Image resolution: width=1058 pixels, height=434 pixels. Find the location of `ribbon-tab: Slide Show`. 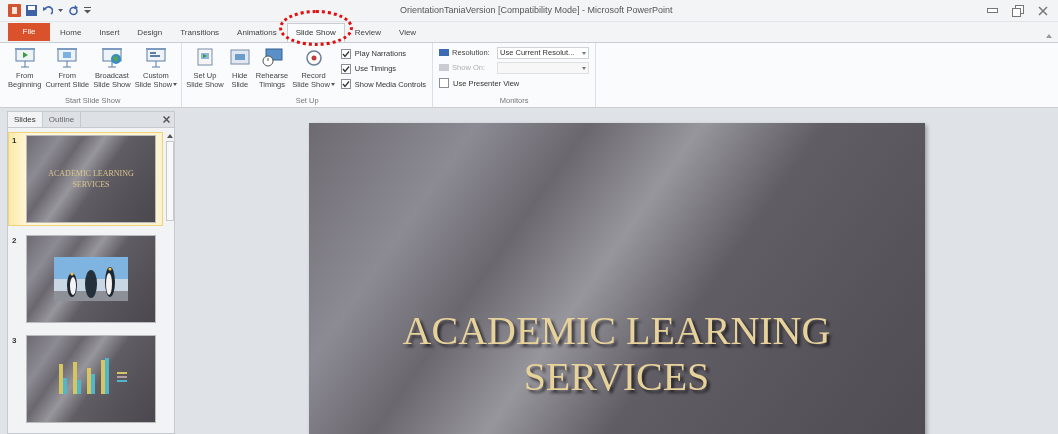

ribbon-tab: Slide Show is located at coordinates (315, 32).